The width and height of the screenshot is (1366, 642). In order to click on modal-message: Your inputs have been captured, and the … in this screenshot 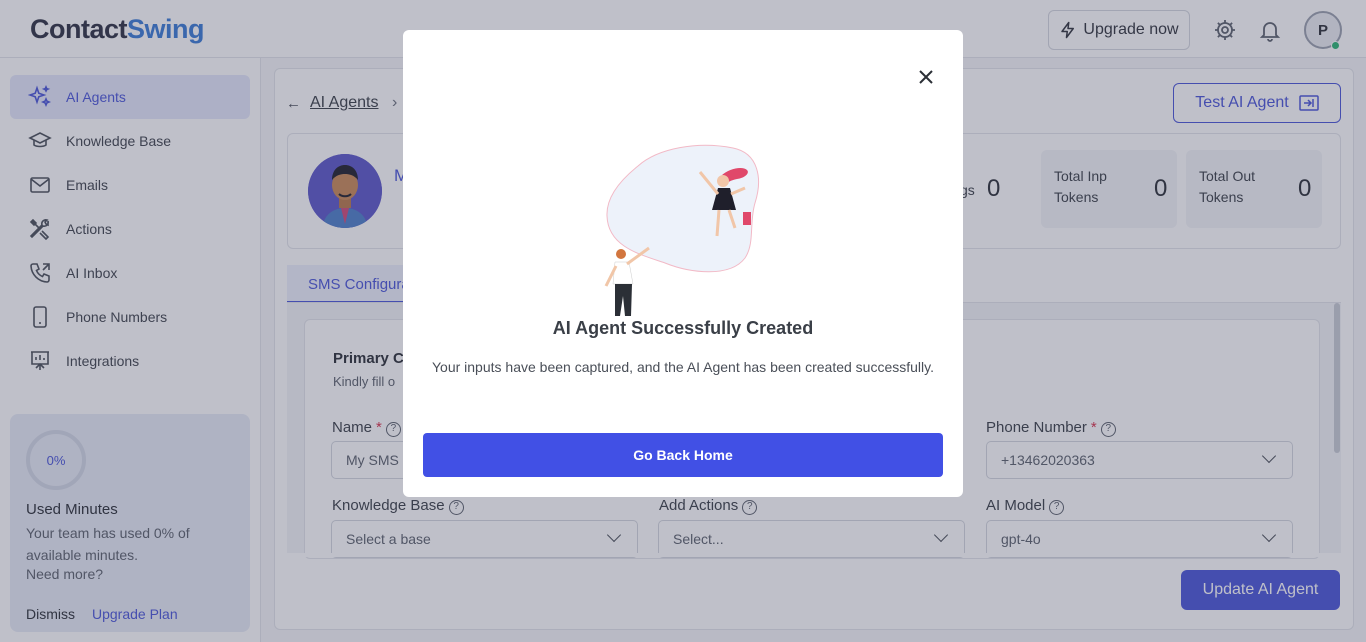, I will do `click(683, 367)`.